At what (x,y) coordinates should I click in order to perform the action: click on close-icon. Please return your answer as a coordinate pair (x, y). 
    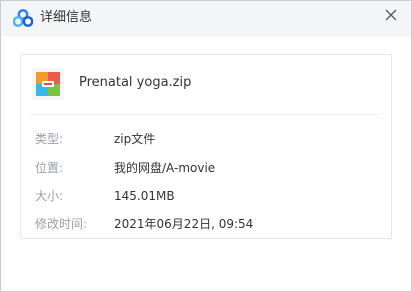
    Looking at the image, I should click on (391, 15).